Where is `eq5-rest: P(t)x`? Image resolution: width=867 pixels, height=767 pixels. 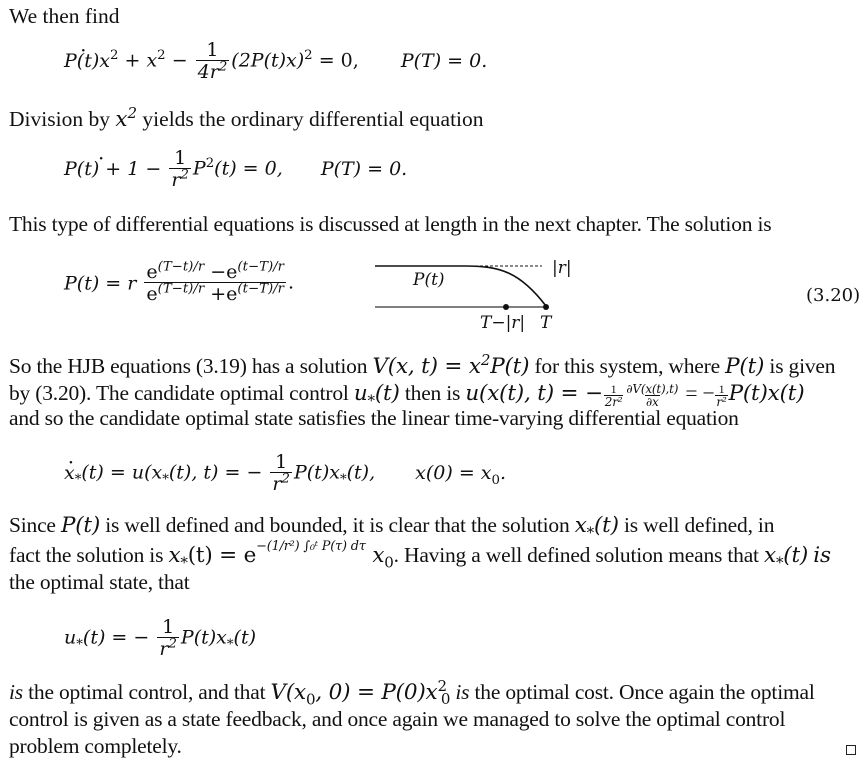
eq5-rest: P(t)x is located at coordinates (203, 637).